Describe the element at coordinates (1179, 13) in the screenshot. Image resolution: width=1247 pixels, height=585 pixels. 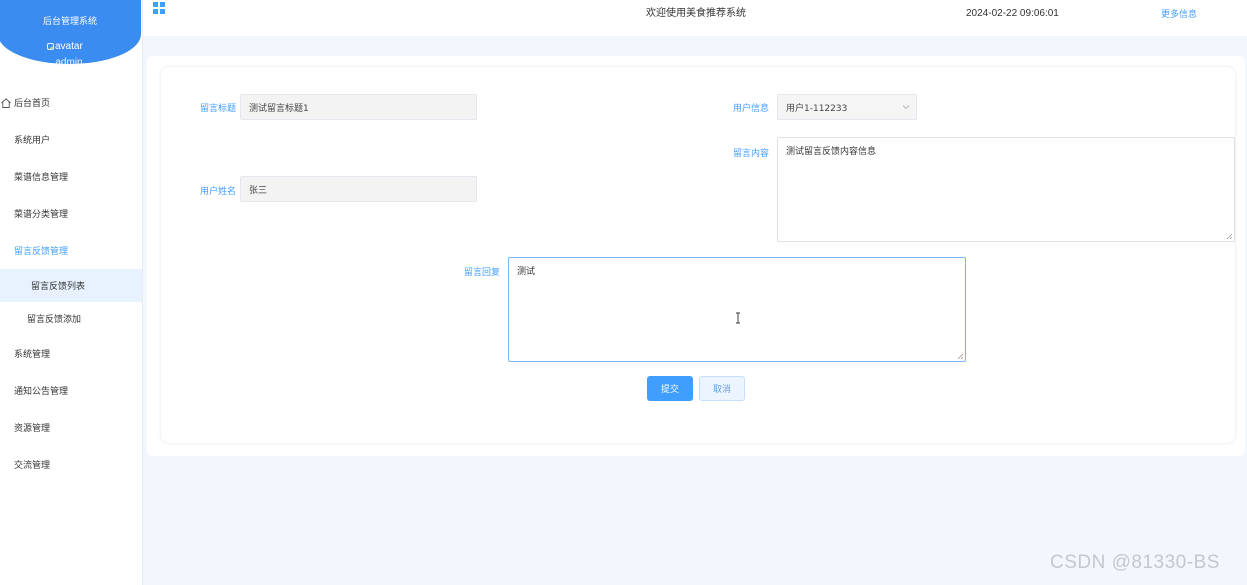
I see `more-info-link: 更多信息` at that location.